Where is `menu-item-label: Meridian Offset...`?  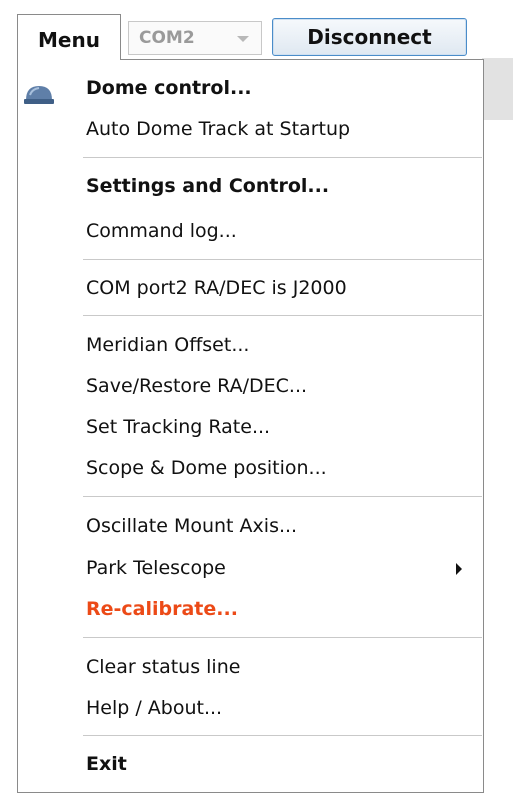
menu-item-label: Meridian Offset... is located at coordinates (168, 345).